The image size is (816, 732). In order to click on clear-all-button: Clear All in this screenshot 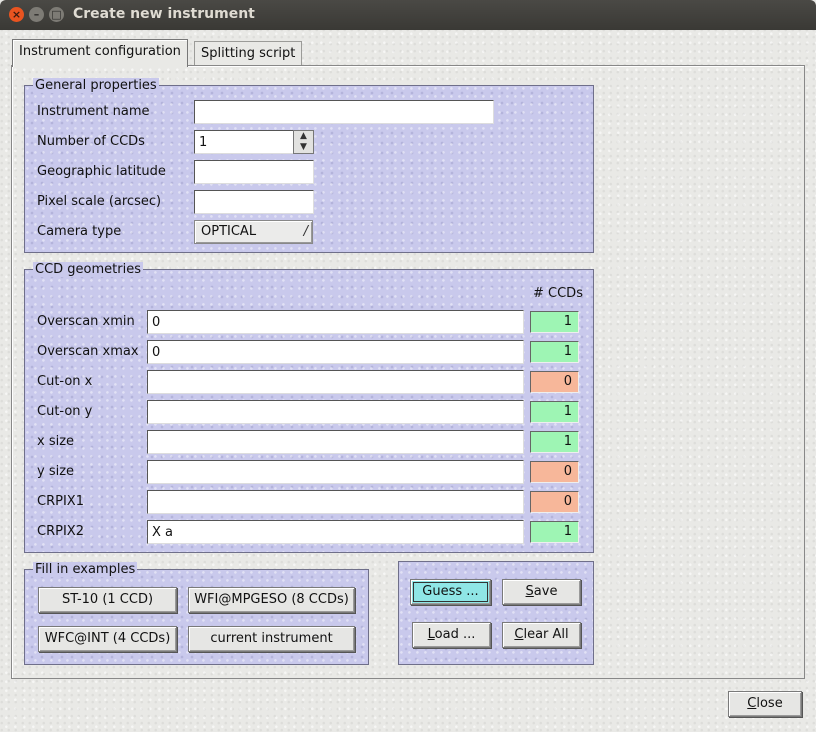, I will do `click(541, 635)`.